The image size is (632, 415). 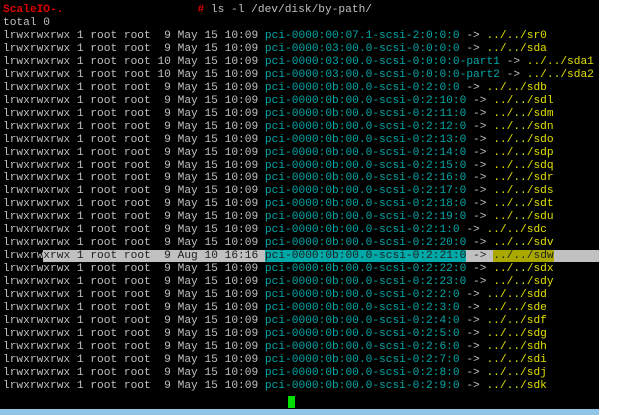 I want to click on link-name: pci-0000:0b:00.0-scsi-0:2:9:0, so click(x=362, y=385).